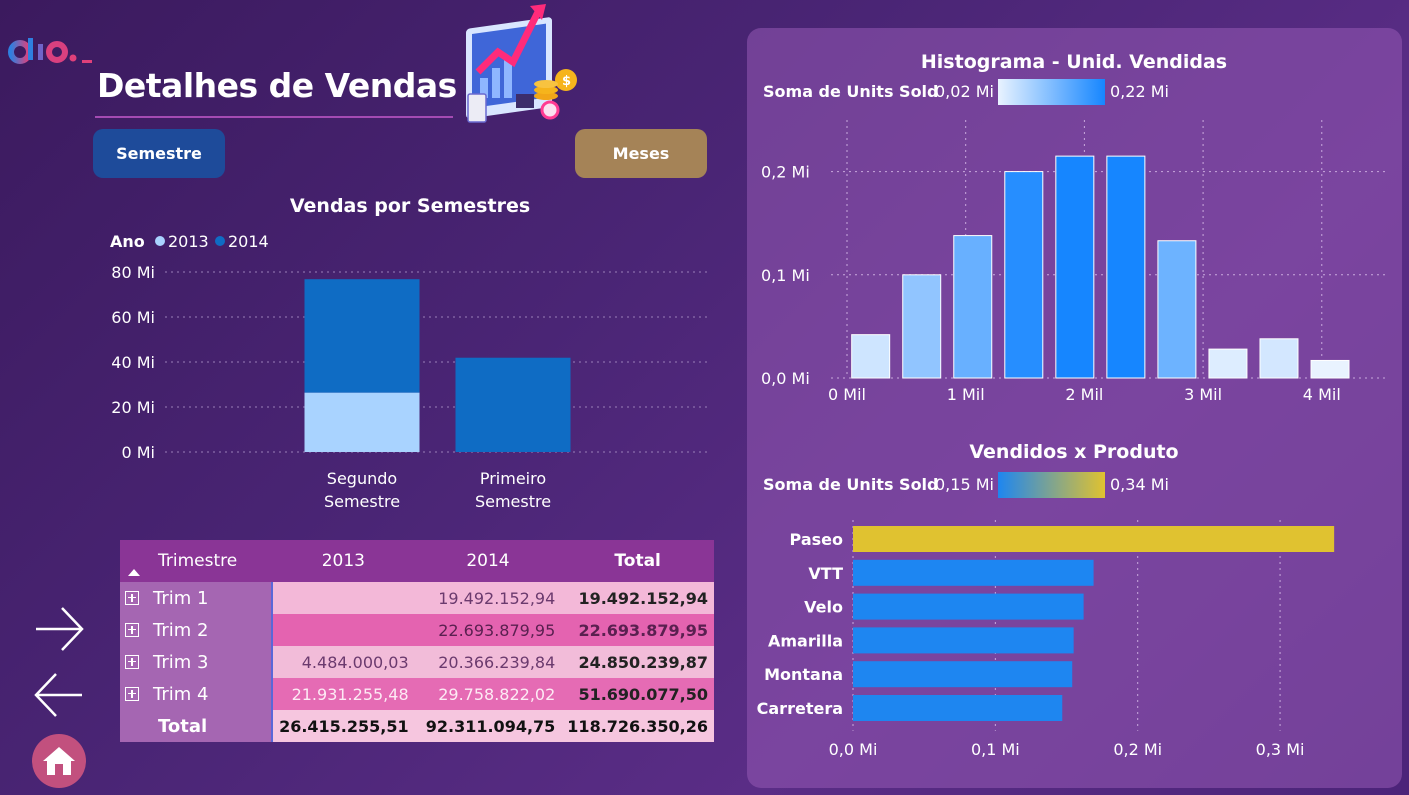 The width and height of the screenshot is (1409, 795). What do you see at coordinates (521, 63) in the screenshot?
I see `finance-illustration-icon: $` at bounding box center [521, 63].